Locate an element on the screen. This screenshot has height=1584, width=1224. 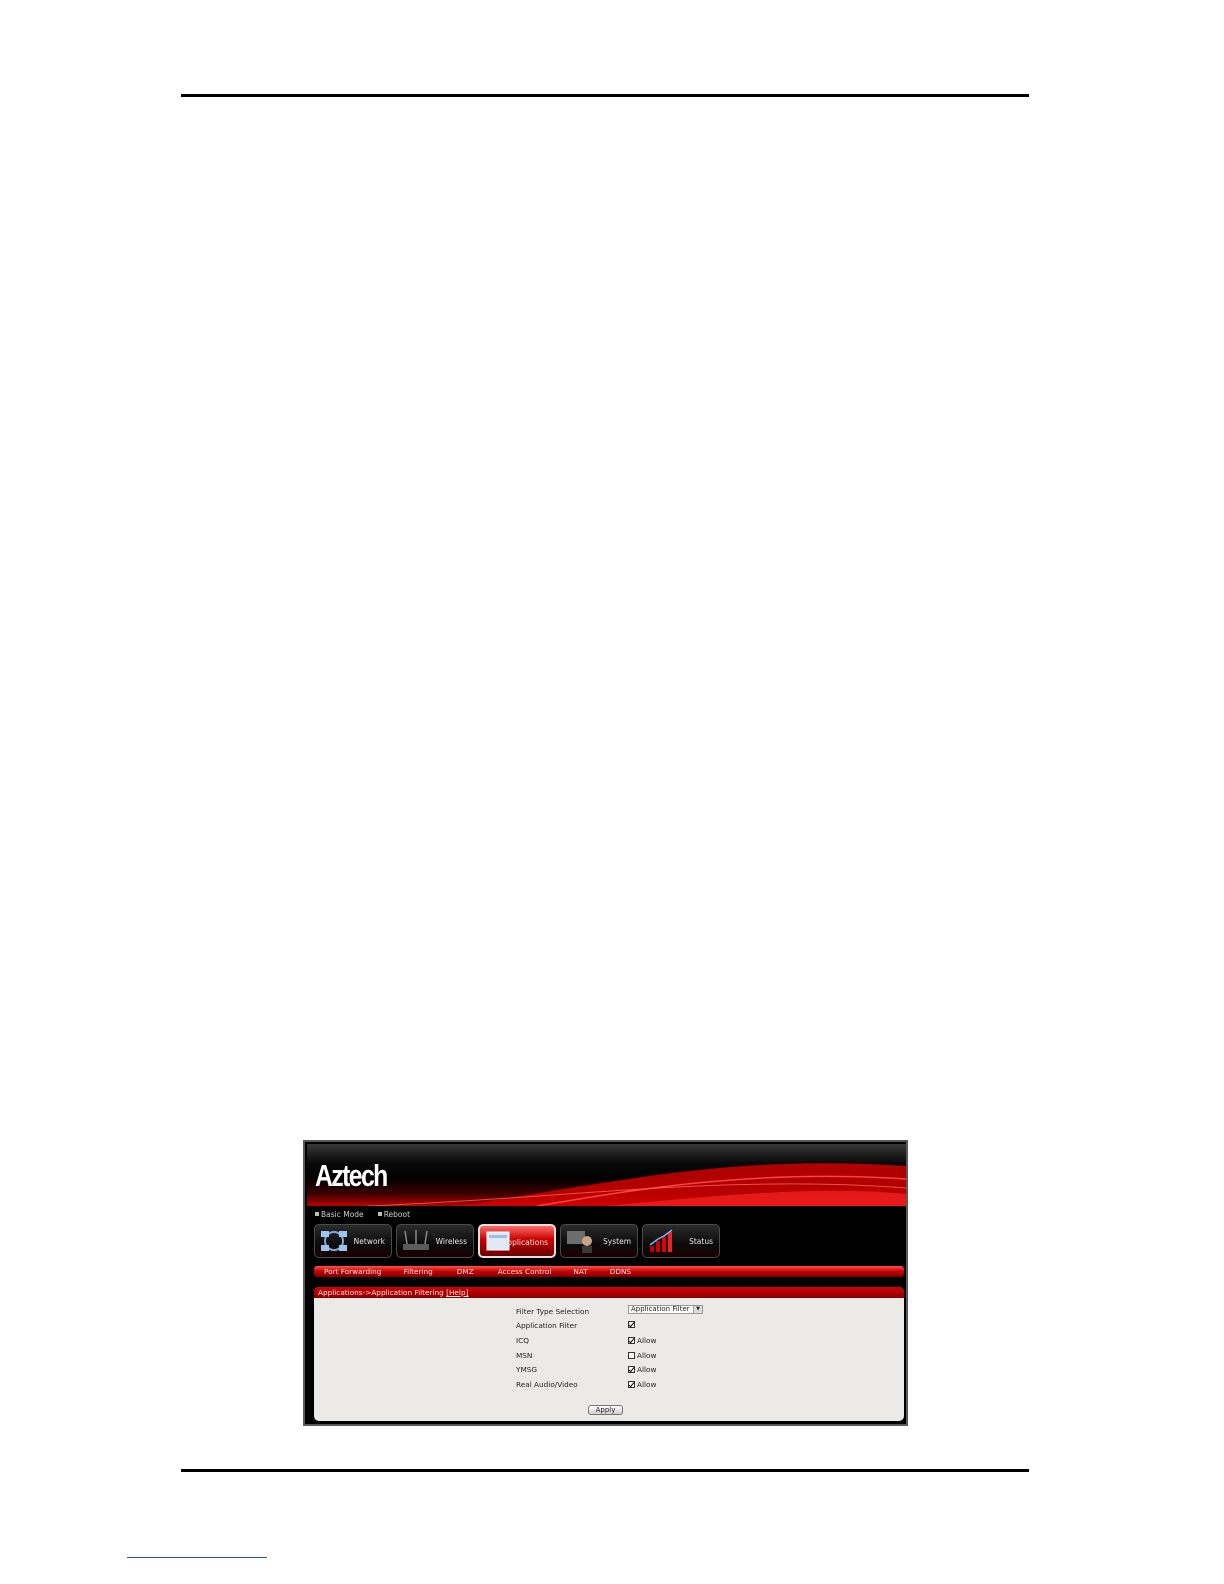
nav-system: System is located at coordinates (599, 1241).